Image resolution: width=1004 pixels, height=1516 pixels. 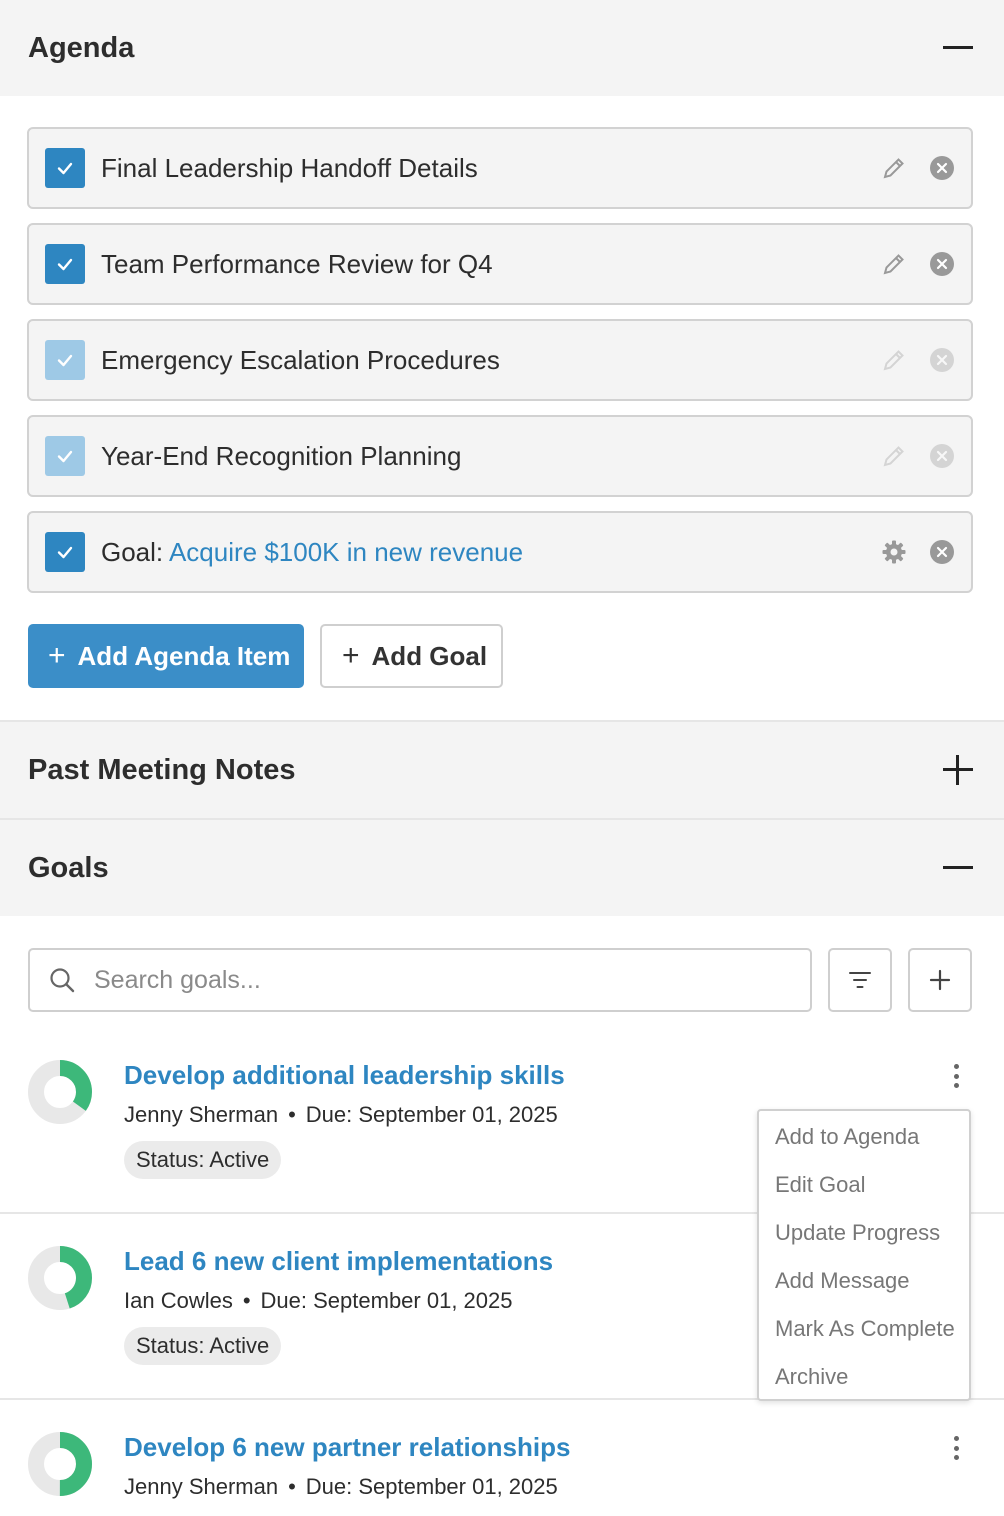 I want to click on goal-title: Develop 6 new partner relationships, so click(x=347, y=1447).